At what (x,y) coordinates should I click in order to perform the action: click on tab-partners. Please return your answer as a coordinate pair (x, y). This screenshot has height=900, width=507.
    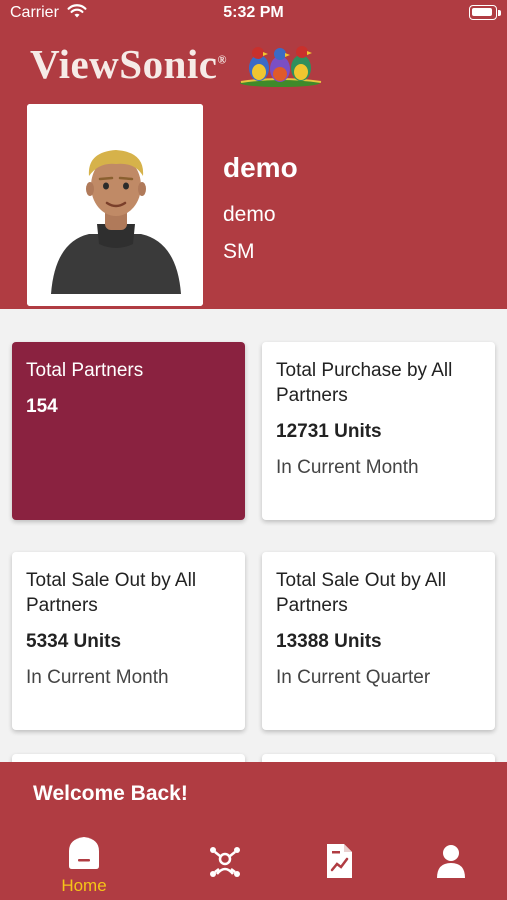
    Looking at the image, I should click on (225, 864).